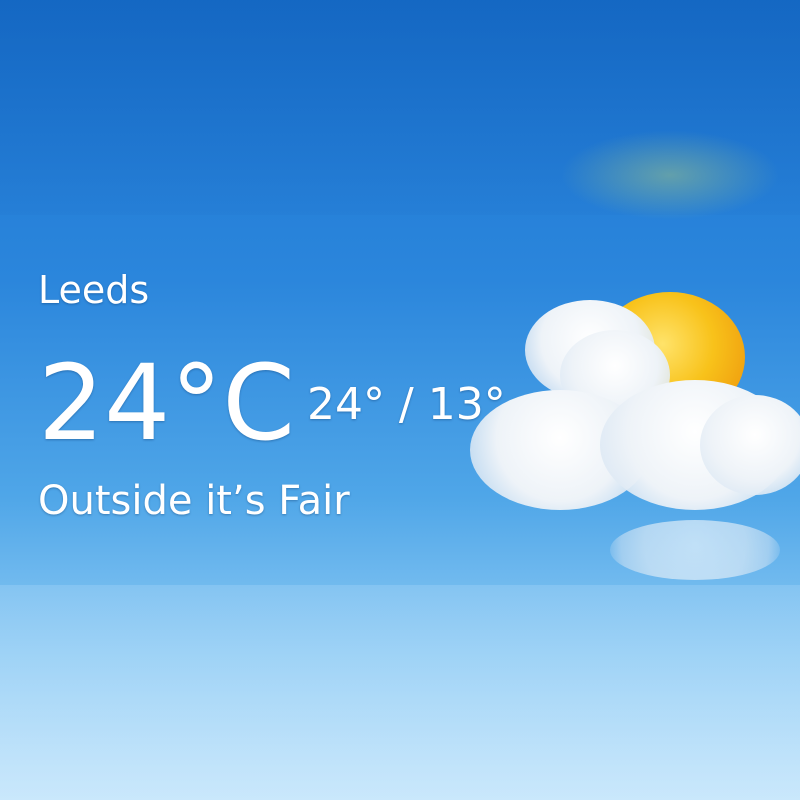 This screenshot has height=800, width=800. I want to click on condition-text: Outside it’s Fair, so click(194, 501).